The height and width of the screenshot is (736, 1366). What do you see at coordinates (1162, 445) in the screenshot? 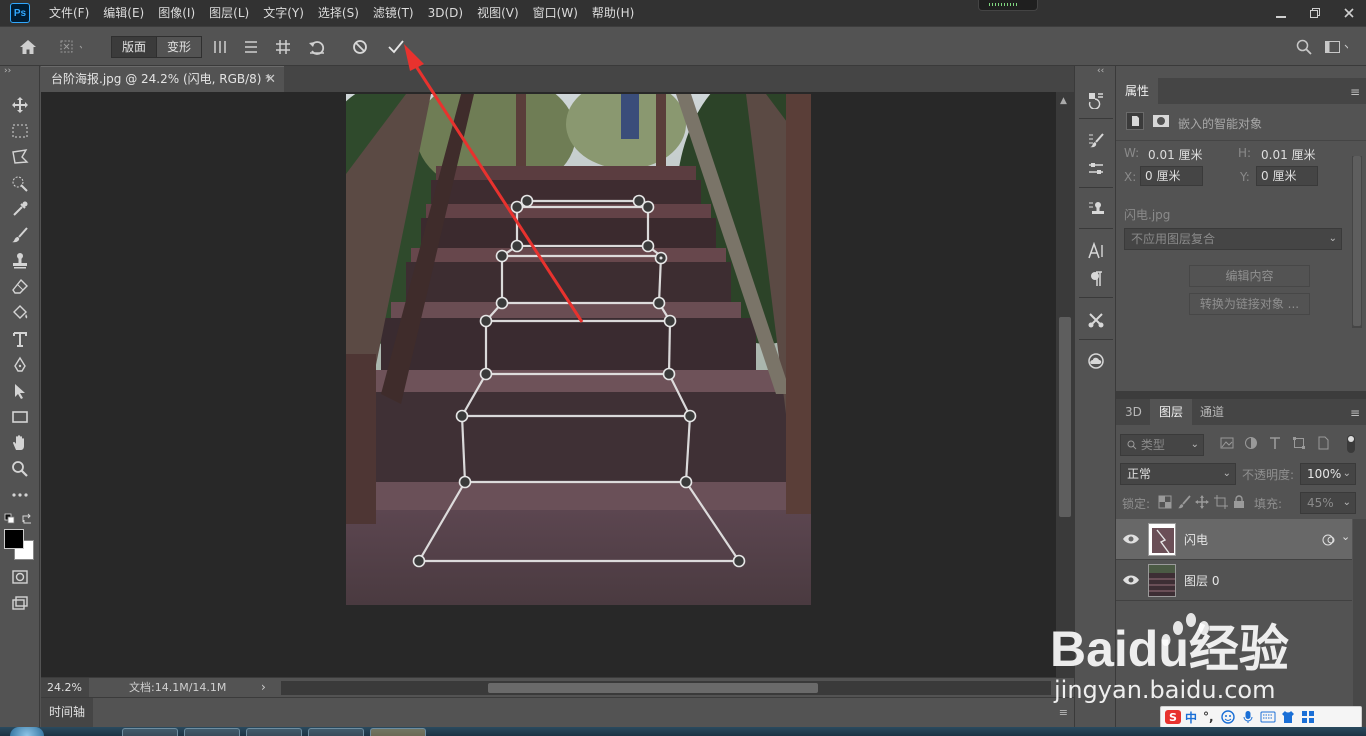
I see `layer-filter-select: 类型 ⌄` at bounding box center [1162, 445].